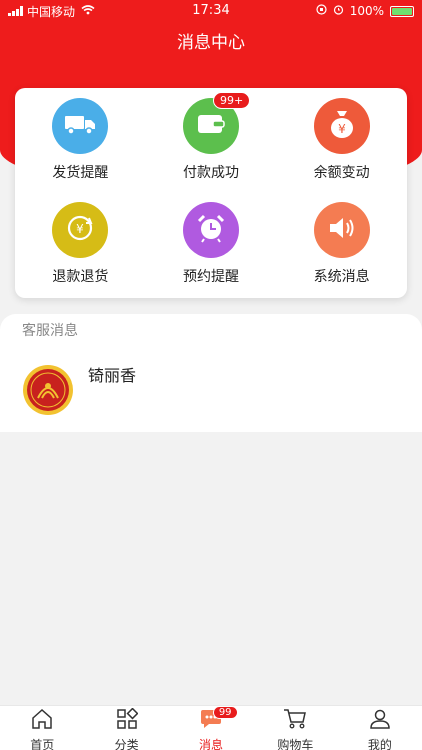  What do you see at coordinates (231, 100) in the screenshot?
I see `unread-badge: 99+` at bounding box center [231, 100].